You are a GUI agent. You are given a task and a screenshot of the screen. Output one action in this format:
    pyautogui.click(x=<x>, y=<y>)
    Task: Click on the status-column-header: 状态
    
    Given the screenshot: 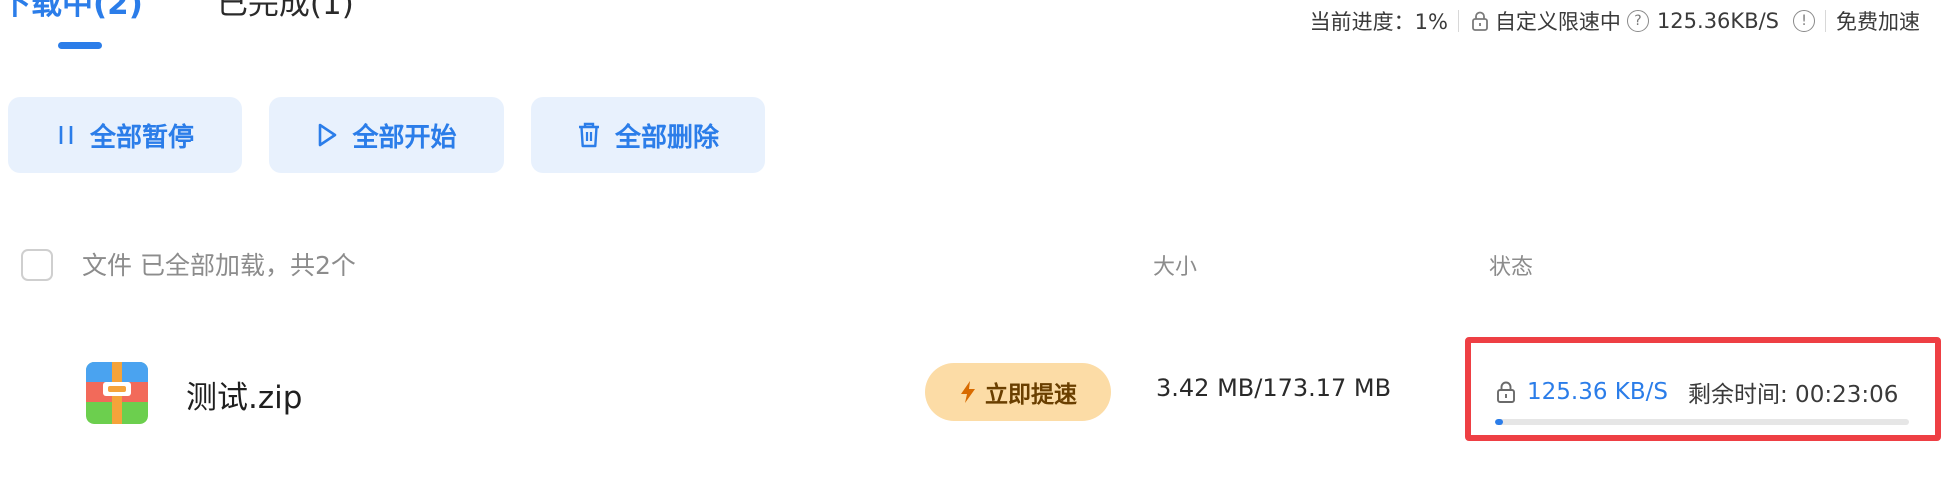 What is the action you would take?
    pyautogui.click(x=1511, y=267)
    